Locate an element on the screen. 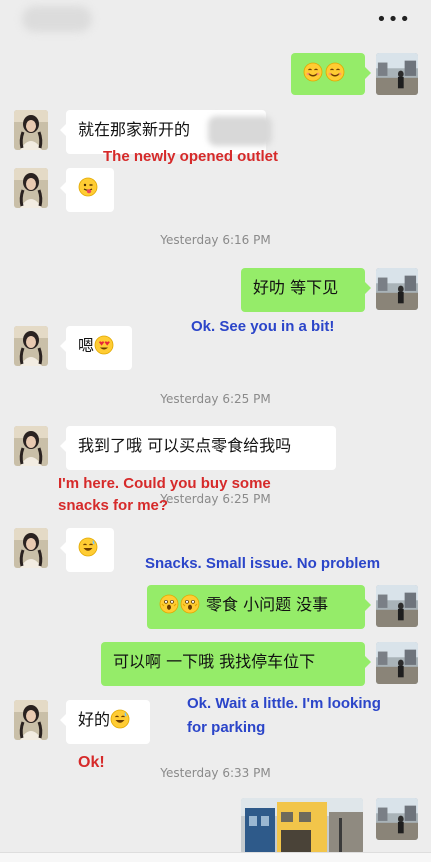 This screenshot has width=431, height=862. chat-header: ••• is located at coordinates (215, 20).